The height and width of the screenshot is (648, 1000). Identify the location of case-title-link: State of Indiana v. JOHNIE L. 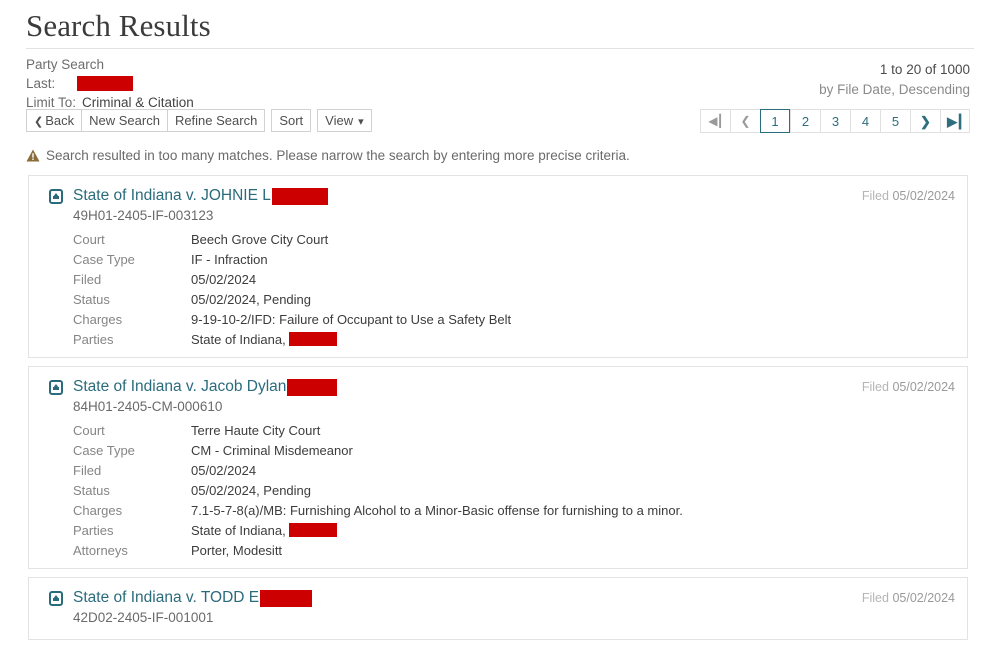
(200, 196).